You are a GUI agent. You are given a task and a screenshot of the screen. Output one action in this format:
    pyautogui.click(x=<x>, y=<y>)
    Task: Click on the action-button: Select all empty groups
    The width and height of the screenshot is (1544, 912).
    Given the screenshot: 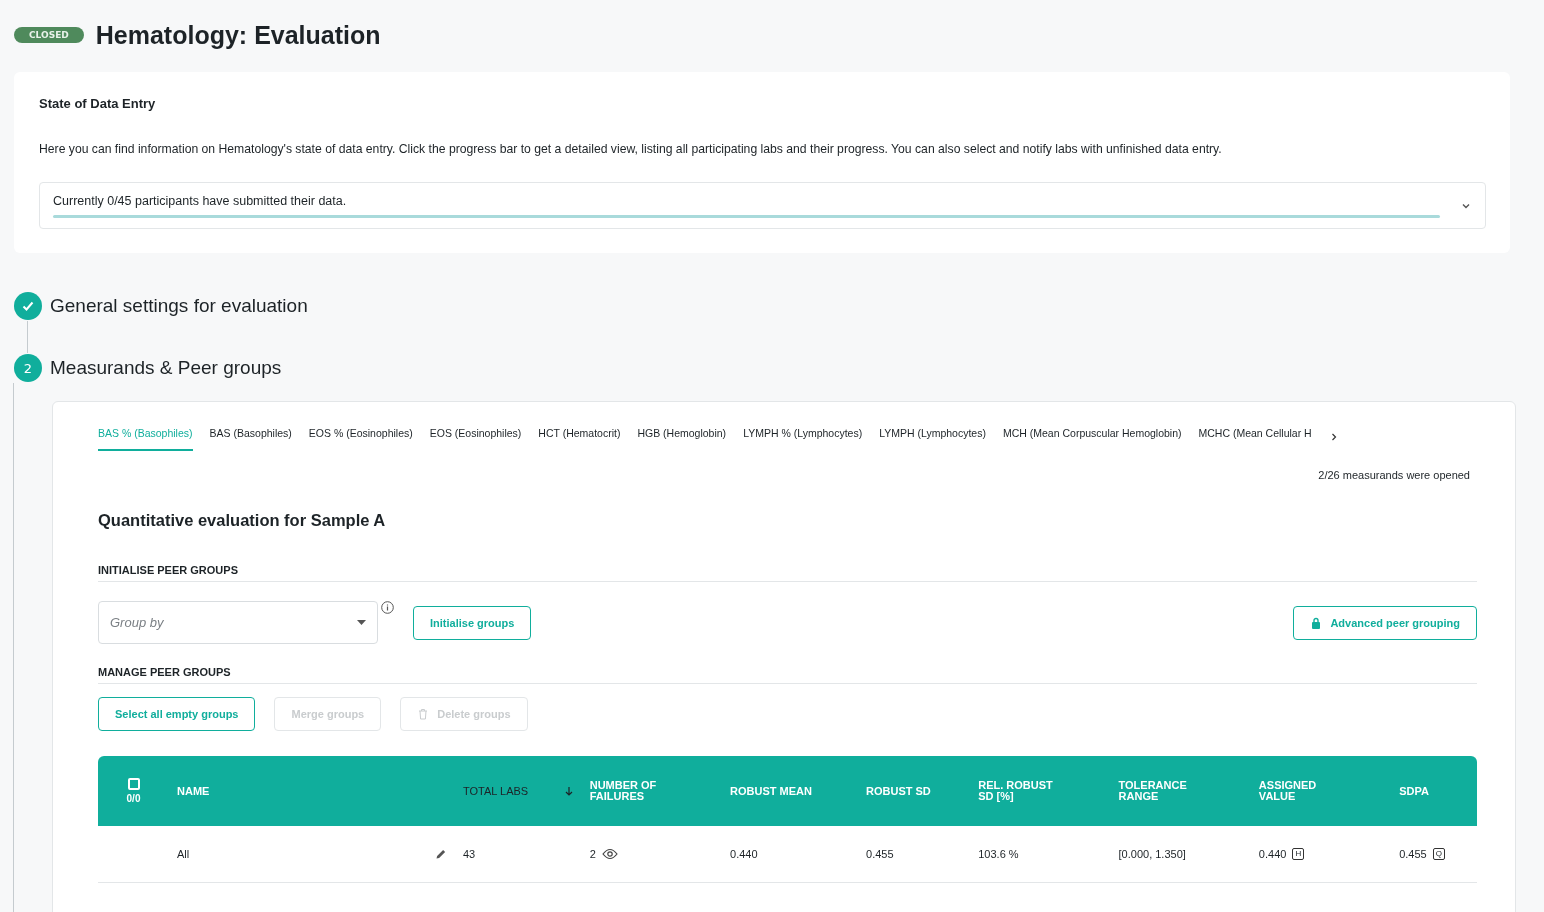 What is the action you would take?
    pyautogui.click(x=177, y=714)
    